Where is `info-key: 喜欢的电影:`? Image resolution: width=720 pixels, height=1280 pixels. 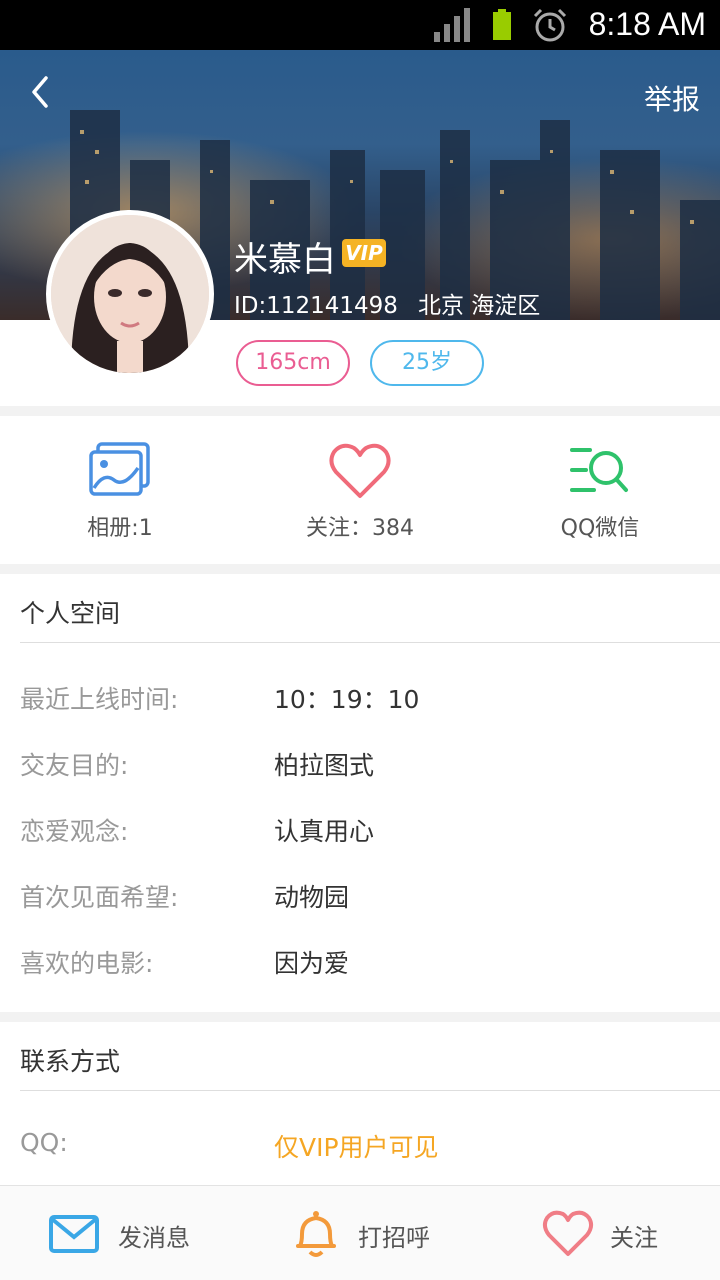 info-key: 喜欢的电影: is located at coordinates (87, 963).